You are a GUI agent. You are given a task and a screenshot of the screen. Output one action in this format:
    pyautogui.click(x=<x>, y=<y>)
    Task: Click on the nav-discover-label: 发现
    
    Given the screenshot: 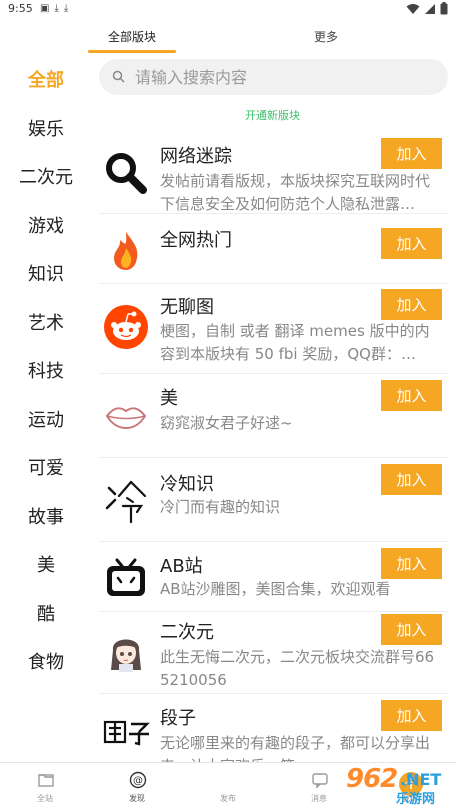 What is the action you would take?
    pyautogui.click(x=137, y=798)
    